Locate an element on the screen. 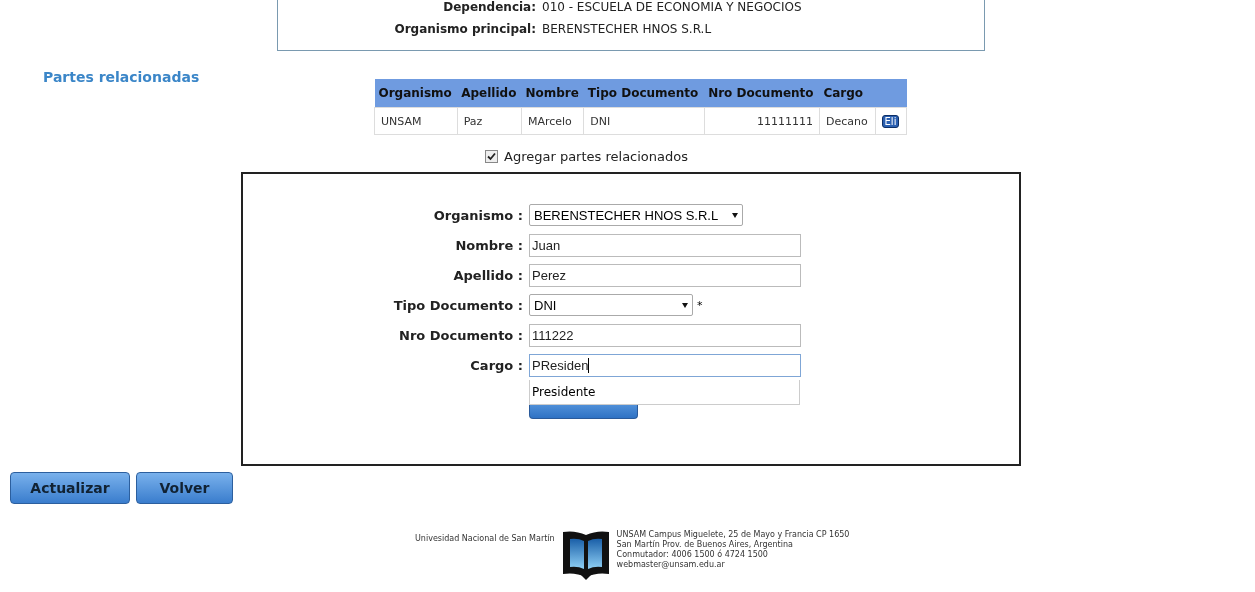  checkbox-label: Agregar partes relacionados is located at coordinates (596, 156).